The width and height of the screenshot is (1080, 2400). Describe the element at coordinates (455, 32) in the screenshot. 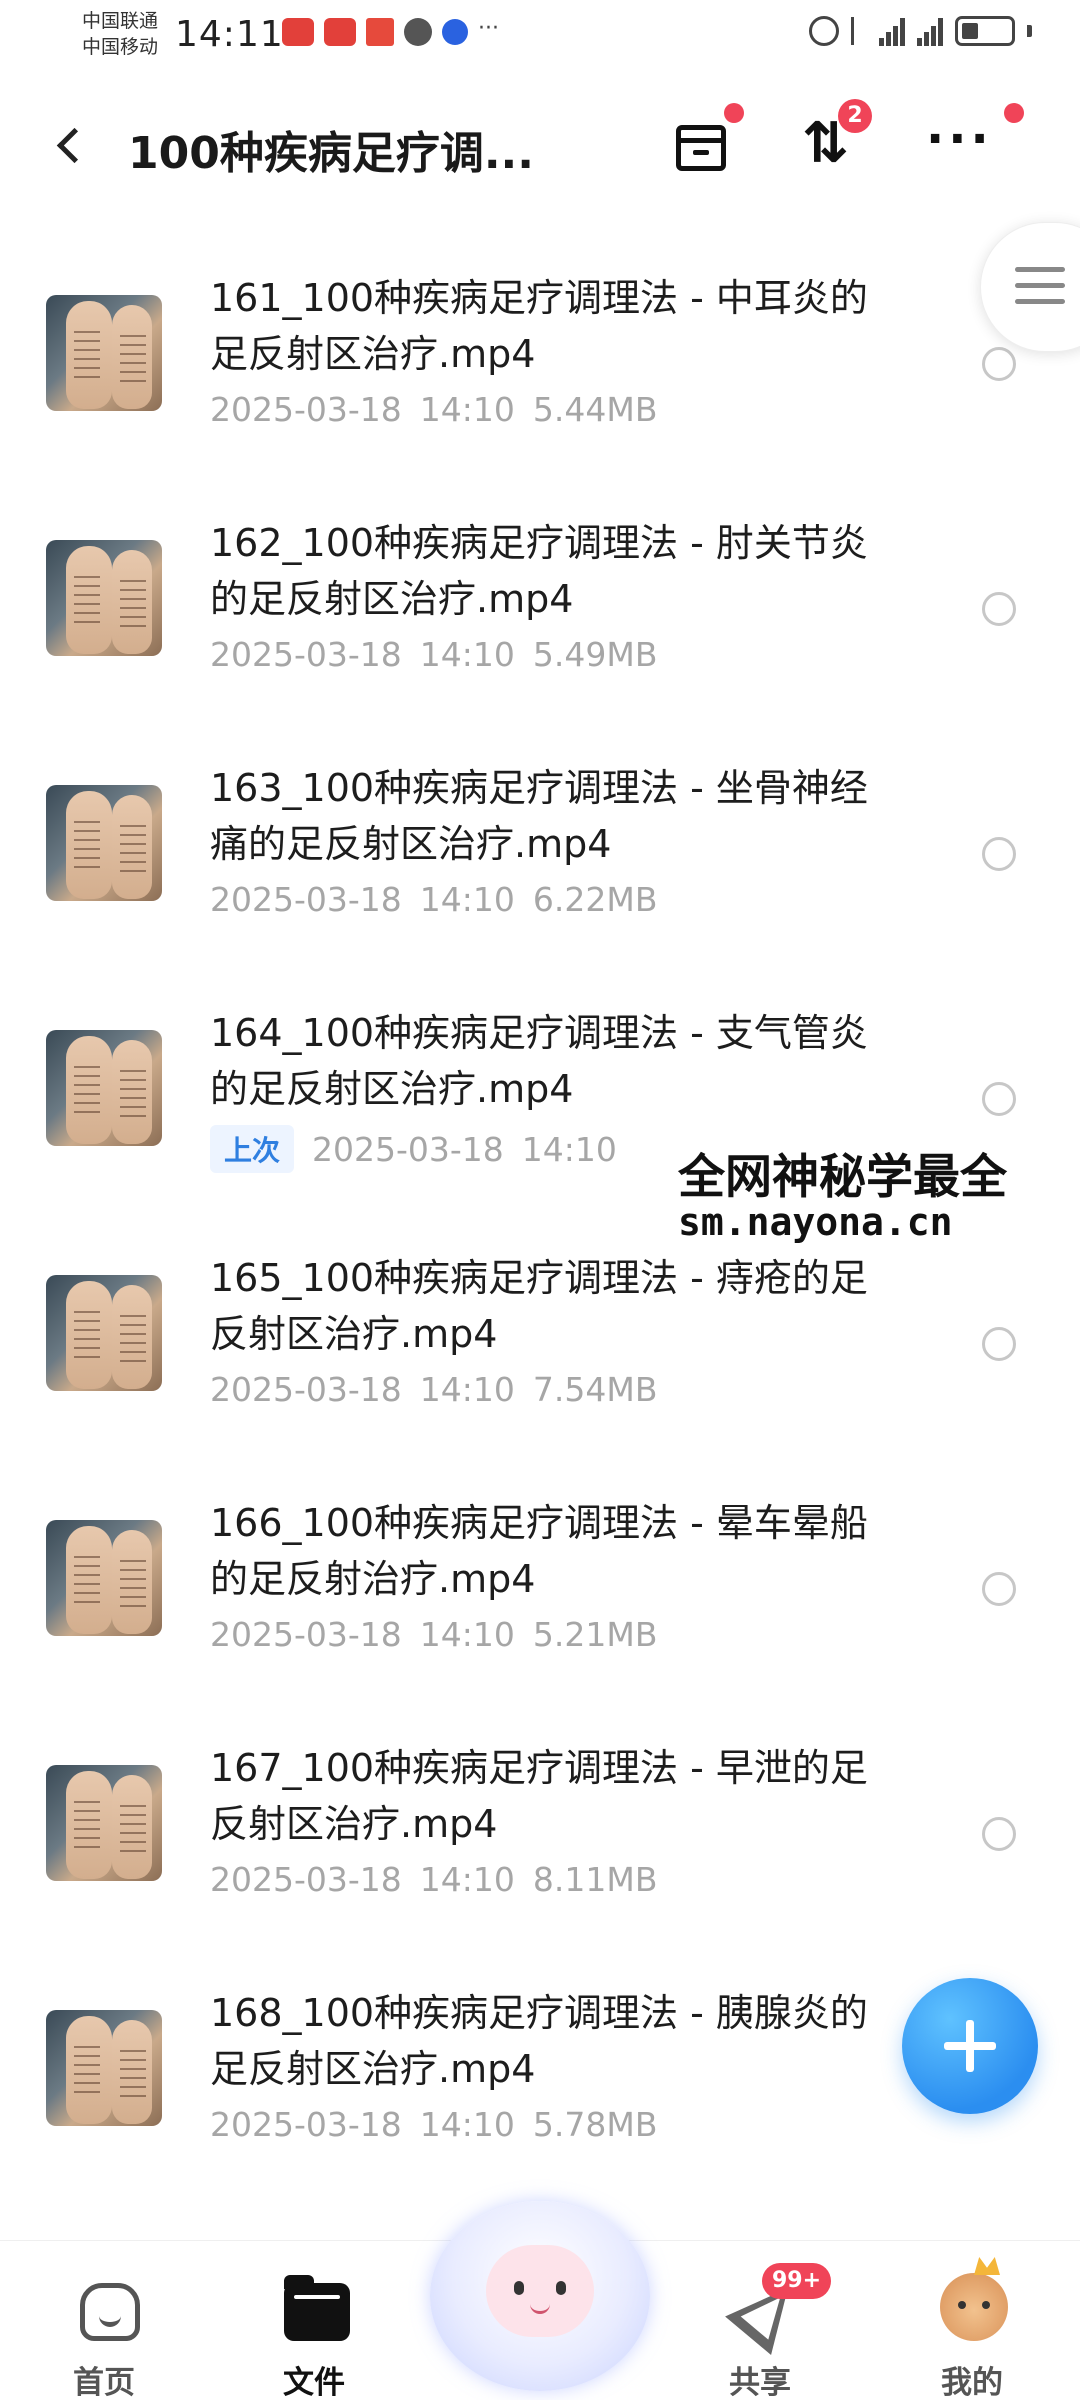

I see `baidu-paw-icon` at that location.